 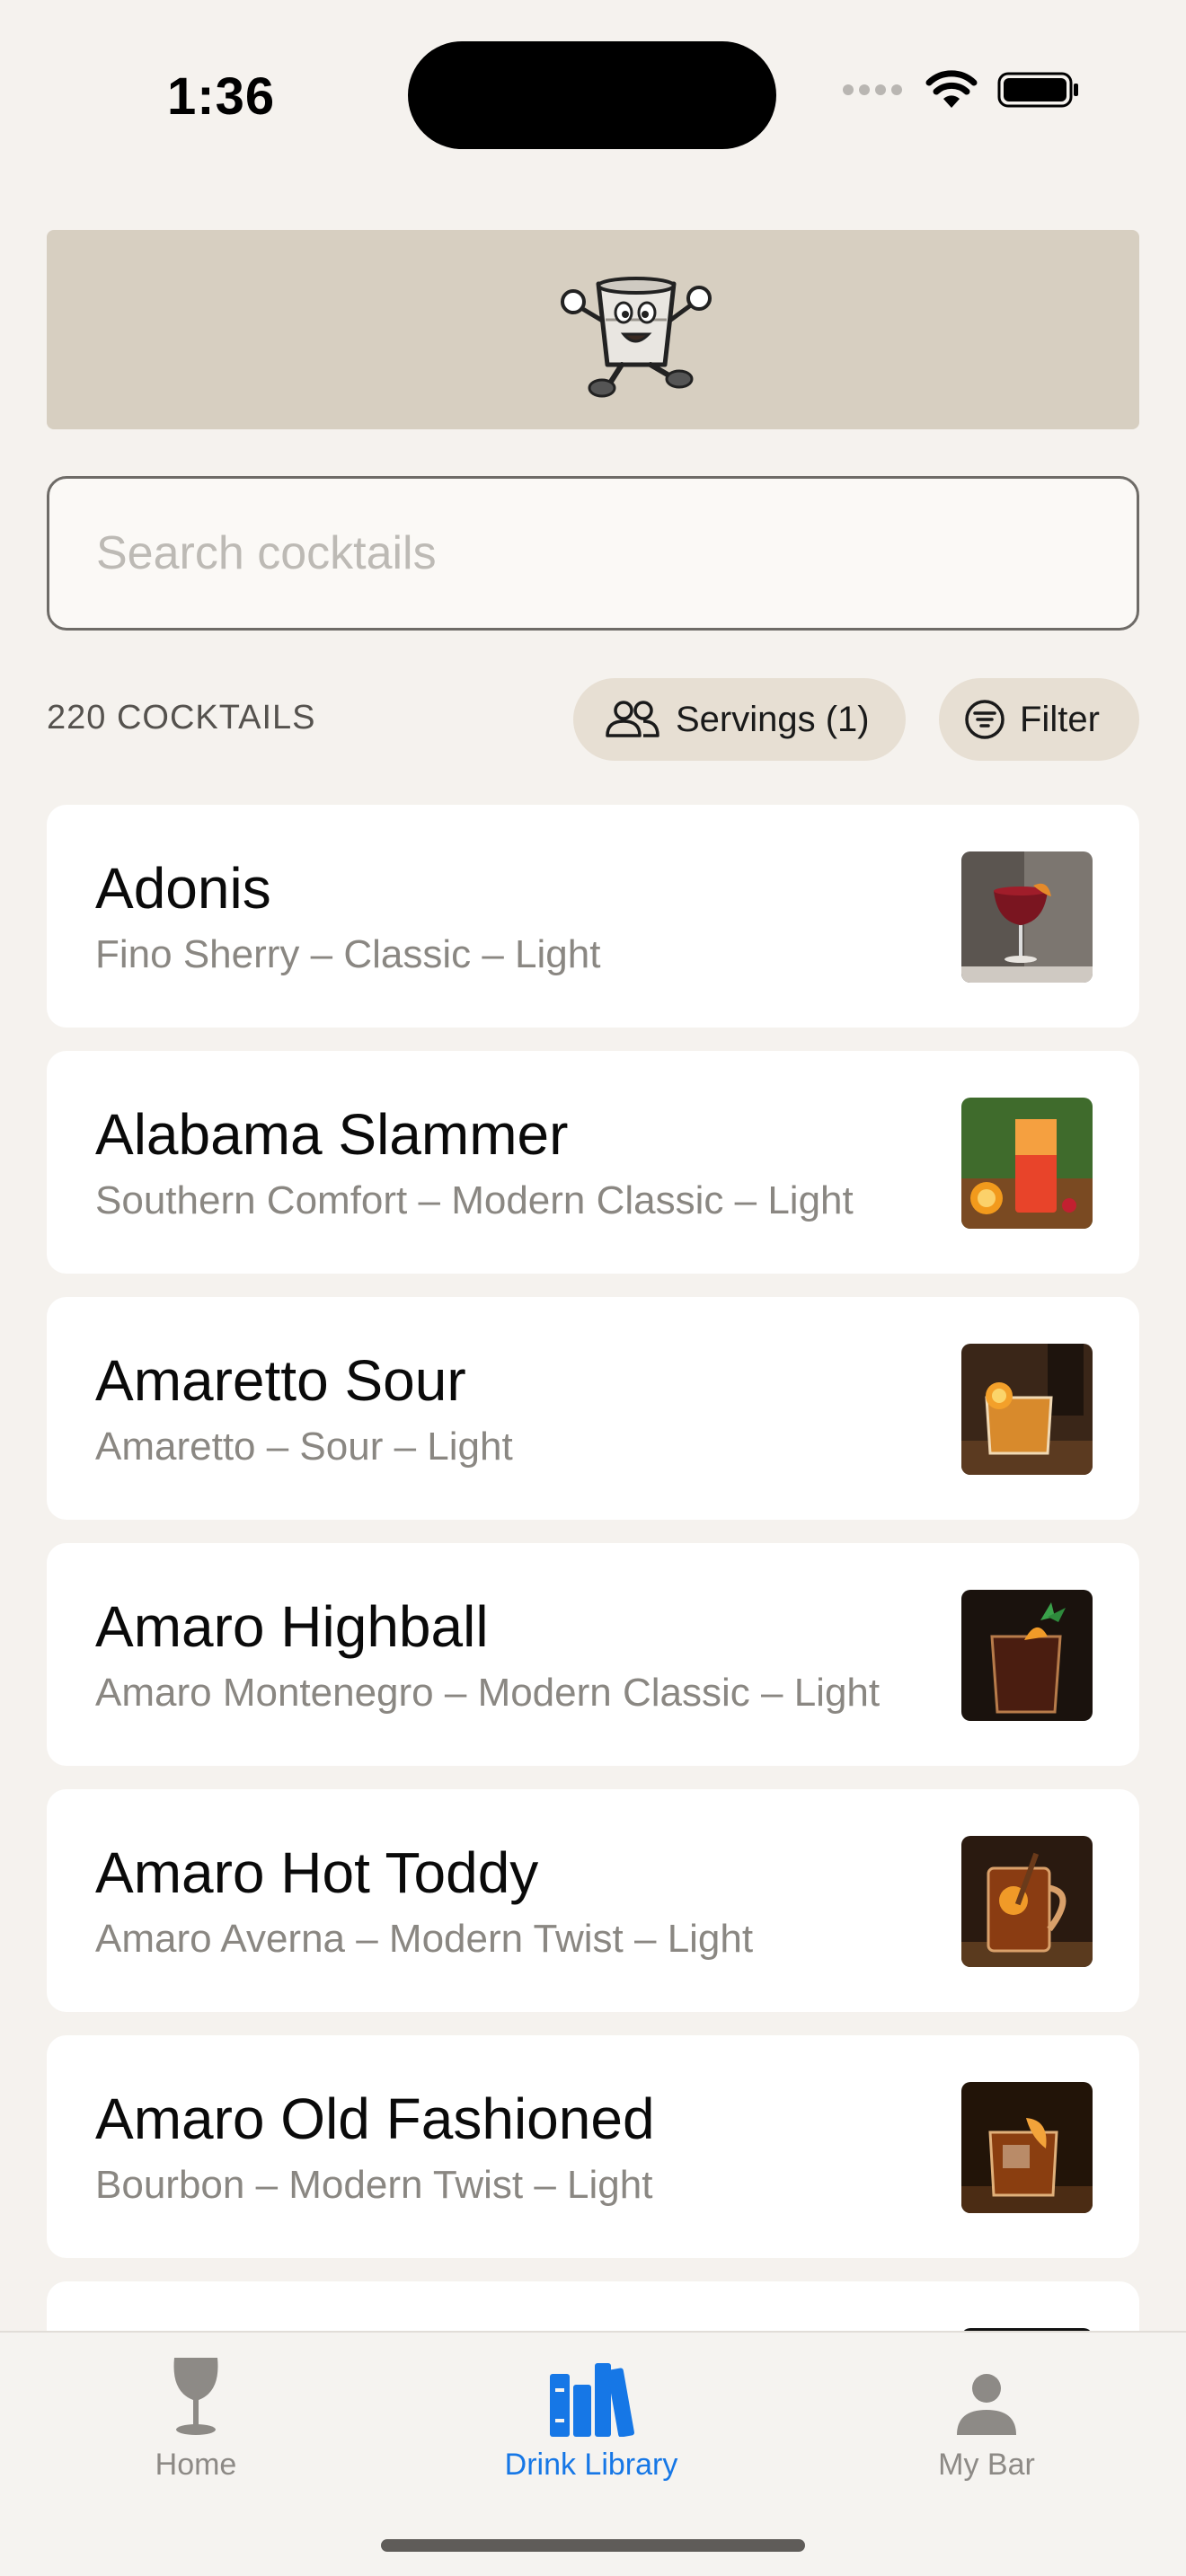 I want to click on cocktail-name: Alabama Slammer, so click(x=332, y=1134).